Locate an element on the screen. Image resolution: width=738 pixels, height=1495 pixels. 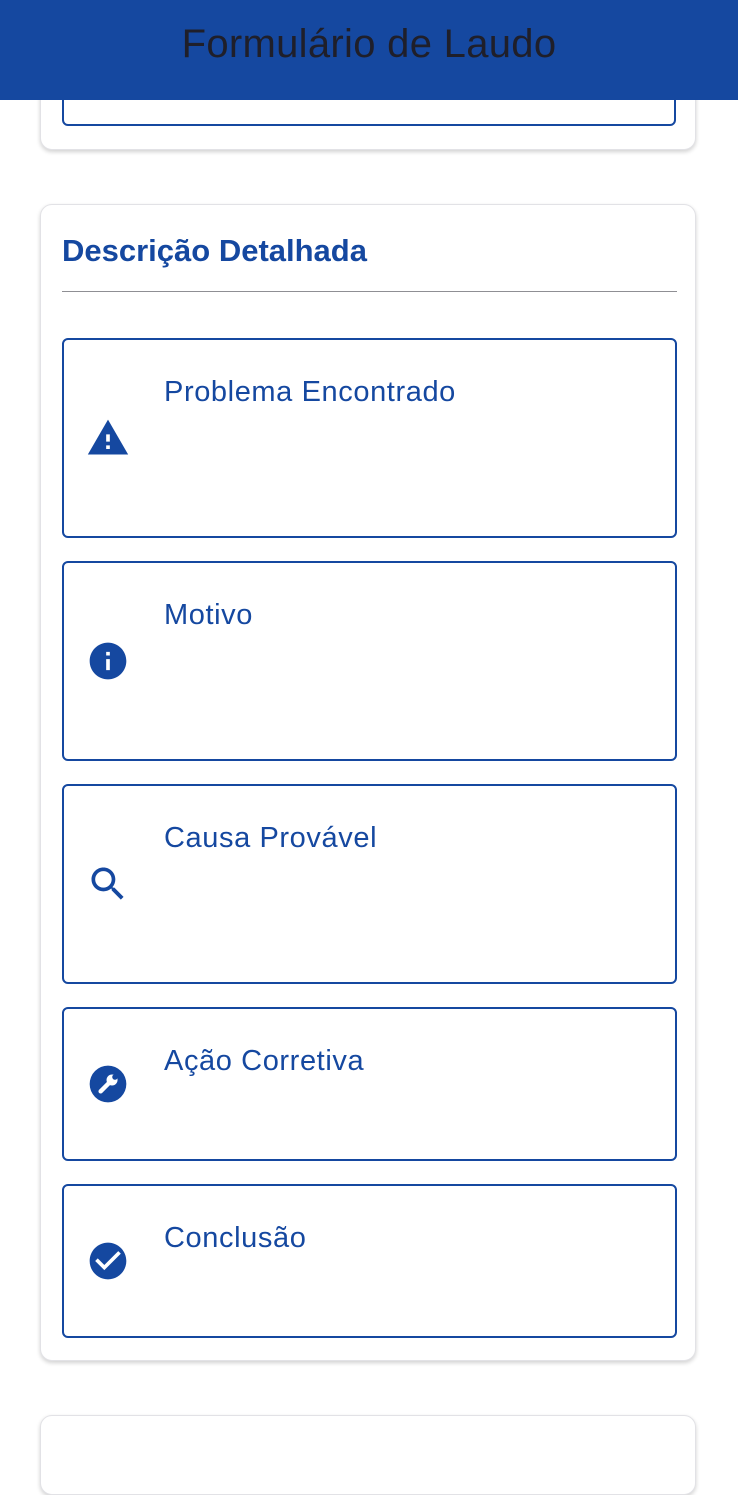
warning-icon is located at coordinates (108, 438).